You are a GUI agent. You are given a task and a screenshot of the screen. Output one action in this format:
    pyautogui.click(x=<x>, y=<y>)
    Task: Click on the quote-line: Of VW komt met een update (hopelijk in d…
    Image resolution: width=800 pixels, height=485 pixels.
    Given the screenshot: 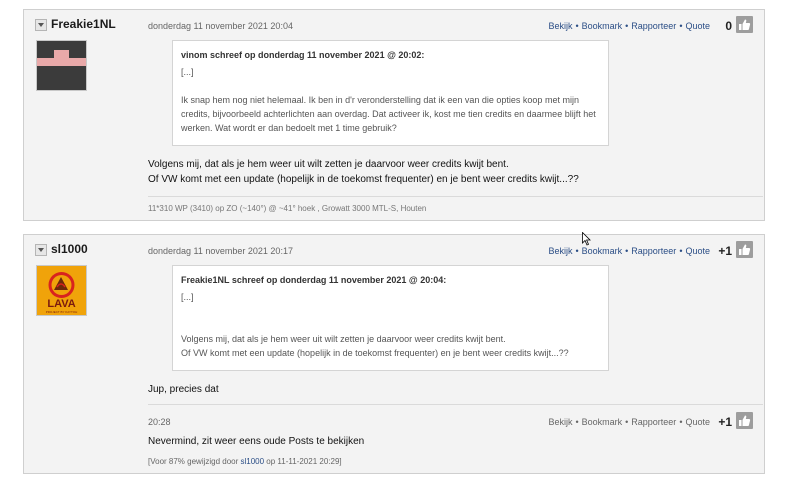 What is the action you would take?
    pyautogui.click(x=375, y=353)
    